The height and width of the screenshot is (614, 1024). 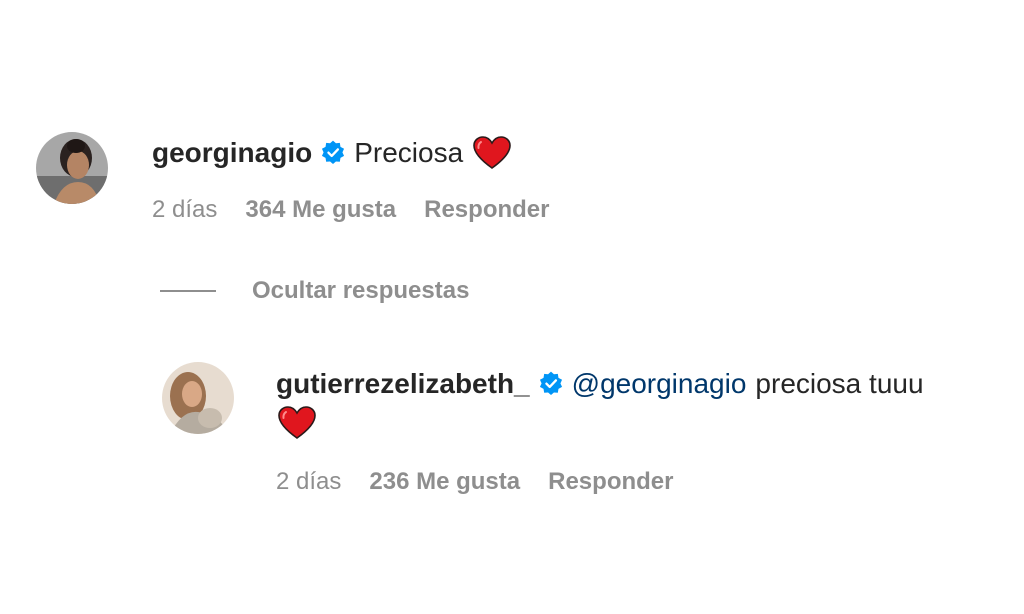 I want to click on hide-replies-button: Ocultar respuestas, so click(x=314, y=291).